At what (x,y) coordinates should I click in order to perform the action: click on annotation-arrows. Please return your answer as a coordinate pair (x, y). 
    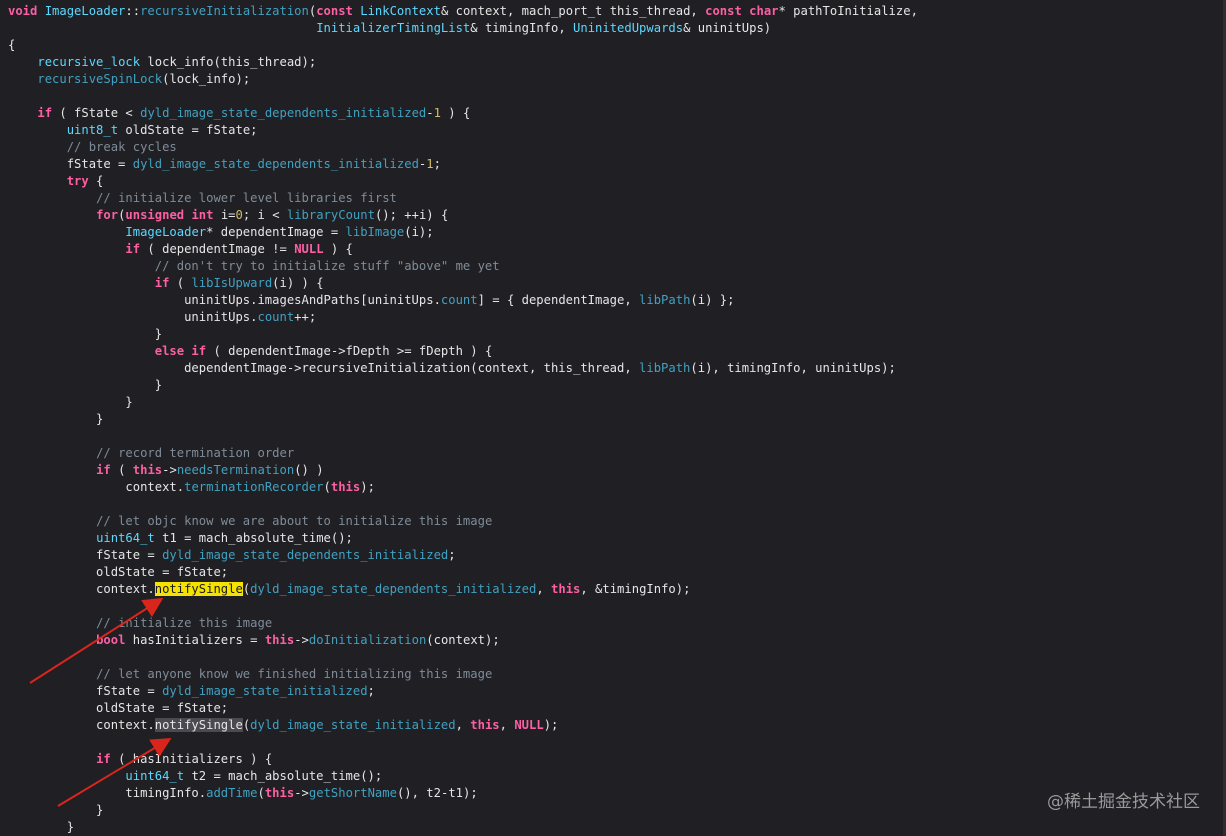
    Looking at the image, I should click on (100, 702).